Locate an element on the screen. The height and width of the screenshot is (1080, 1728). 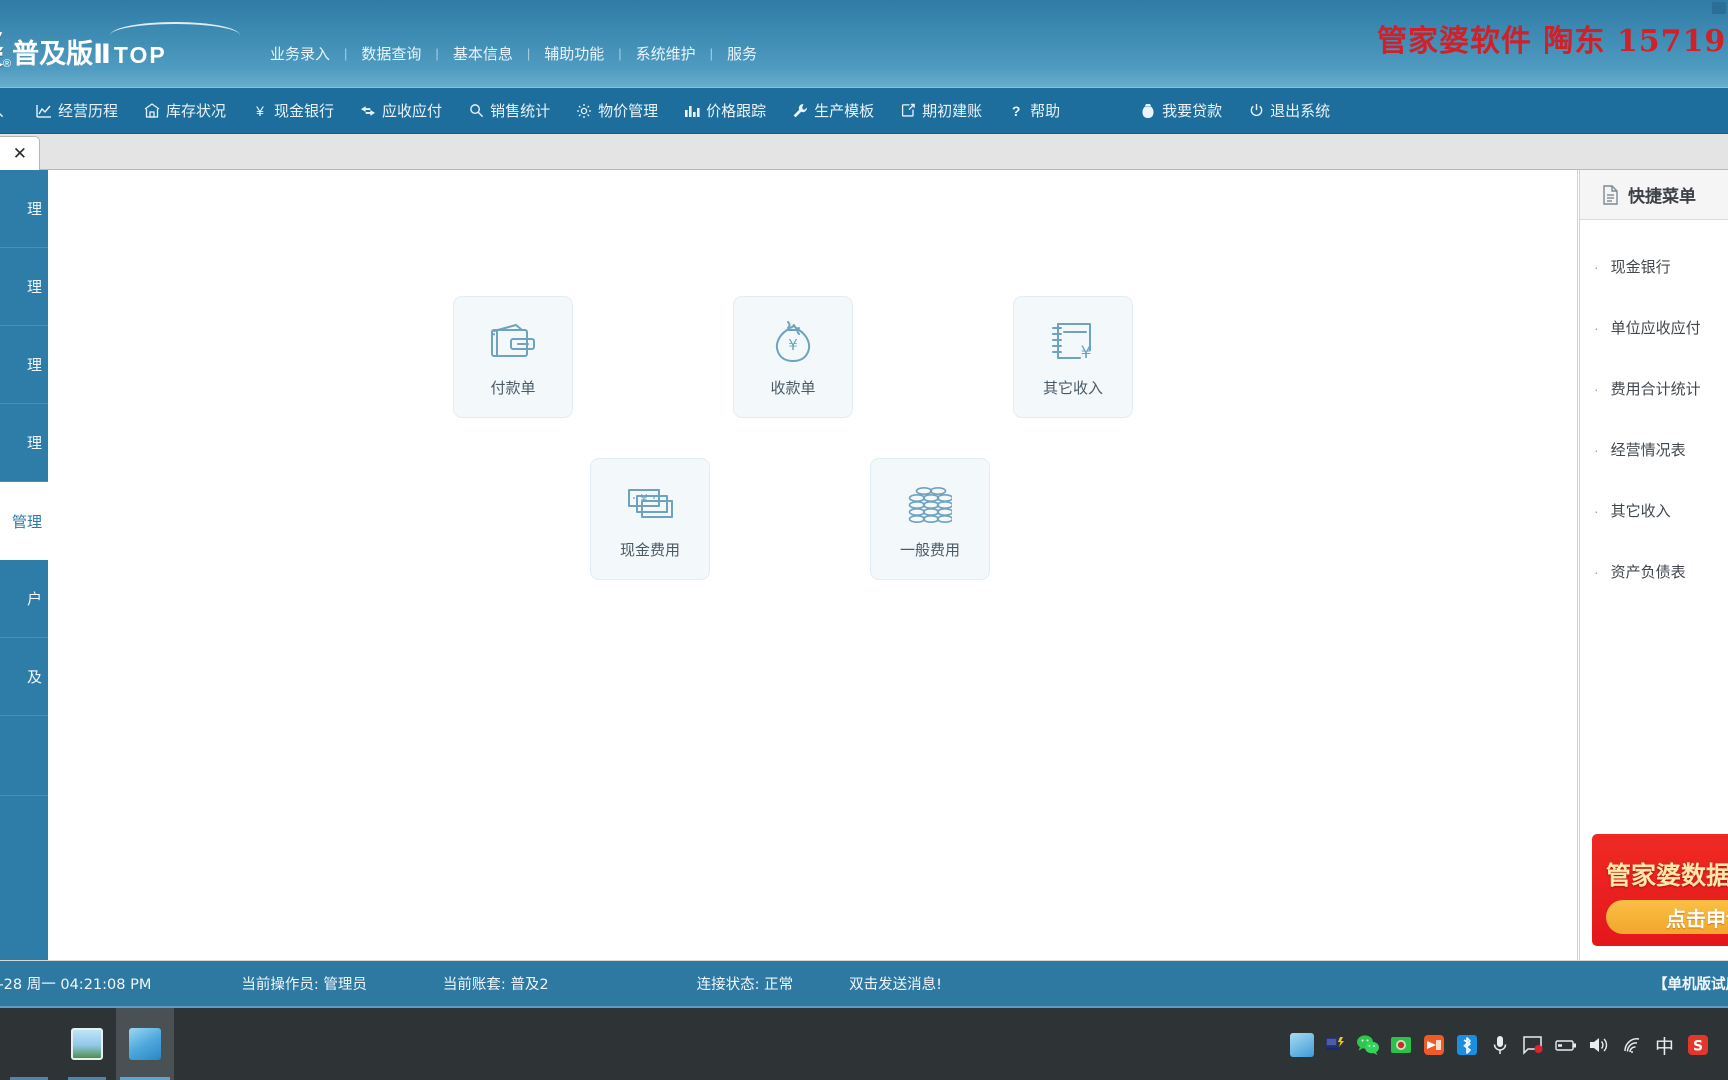
quick-menu-label: 费用合计统计 is located at coordinates (1655, 389).